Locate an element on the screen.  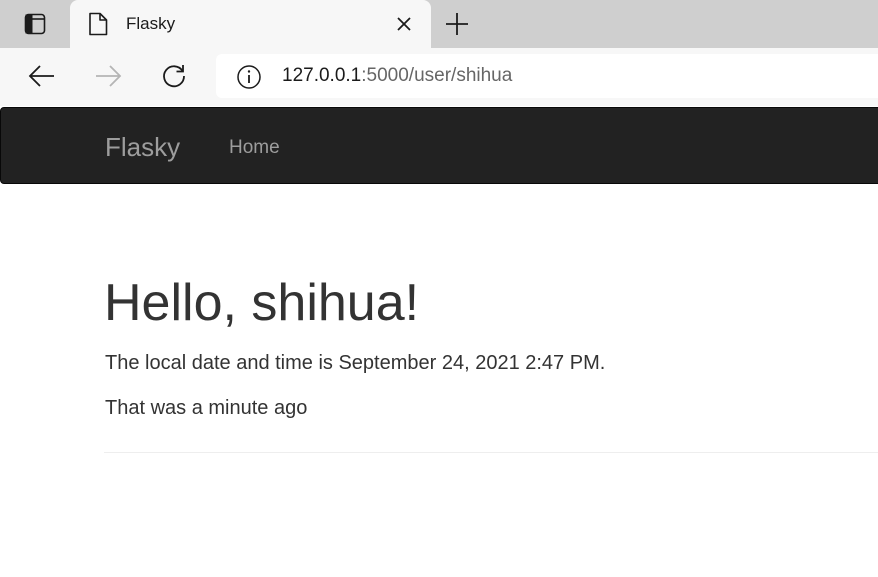
url-text: 127.0.0.1:5000/user/shihua is located at coordinates (397, 76).